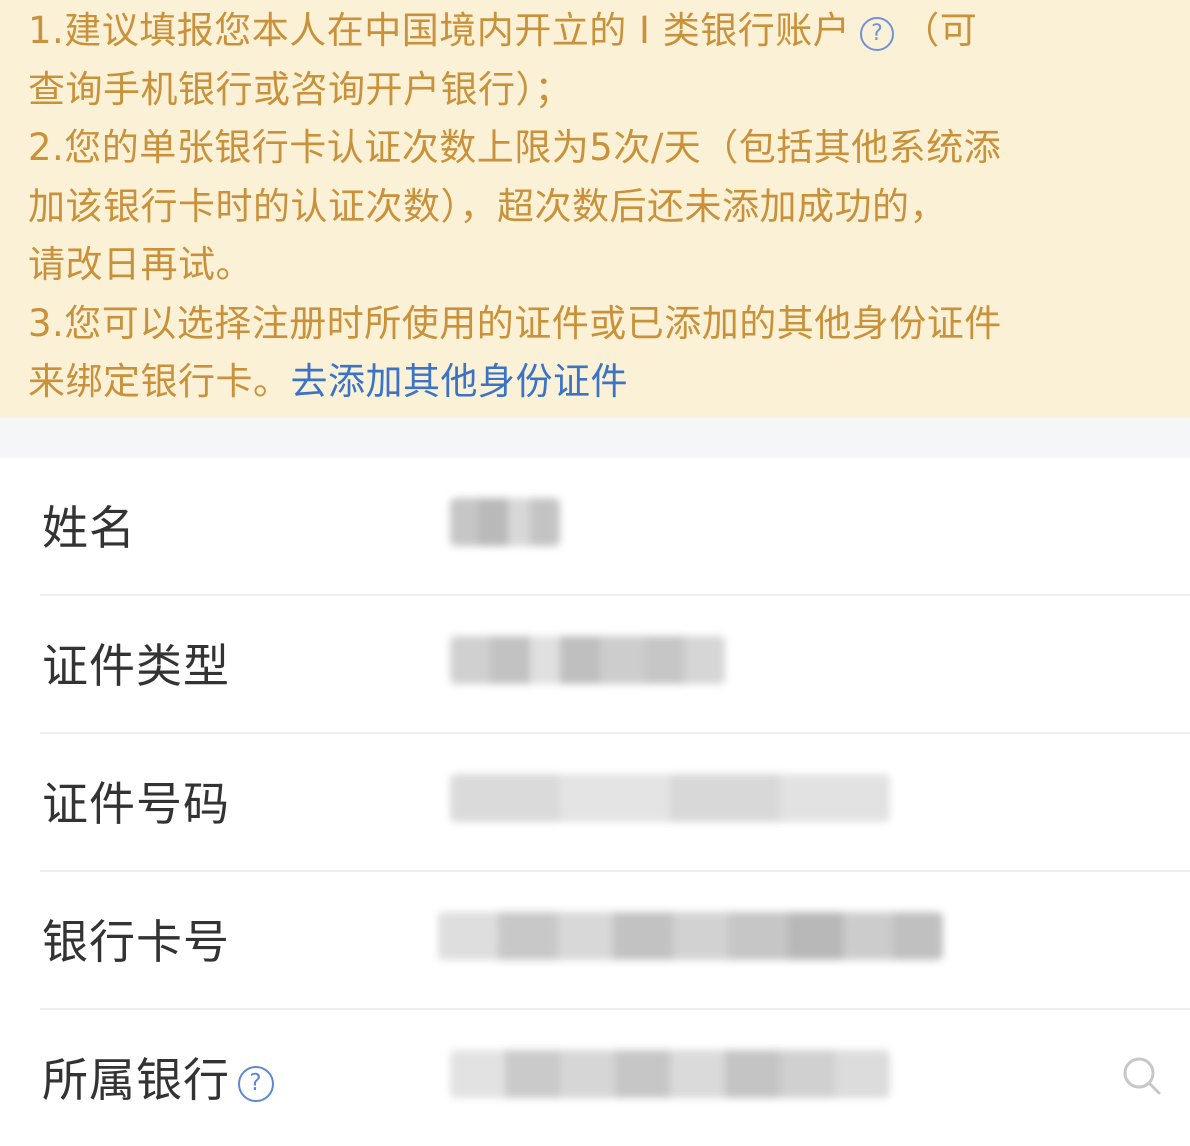 Image resolution: width=1190 pixels, height=1146 pixels. What do you see at coordinates (136, 942) in the screenshot?
I see `card-number-label: 银行卡号` at bounding box center [136, 942].